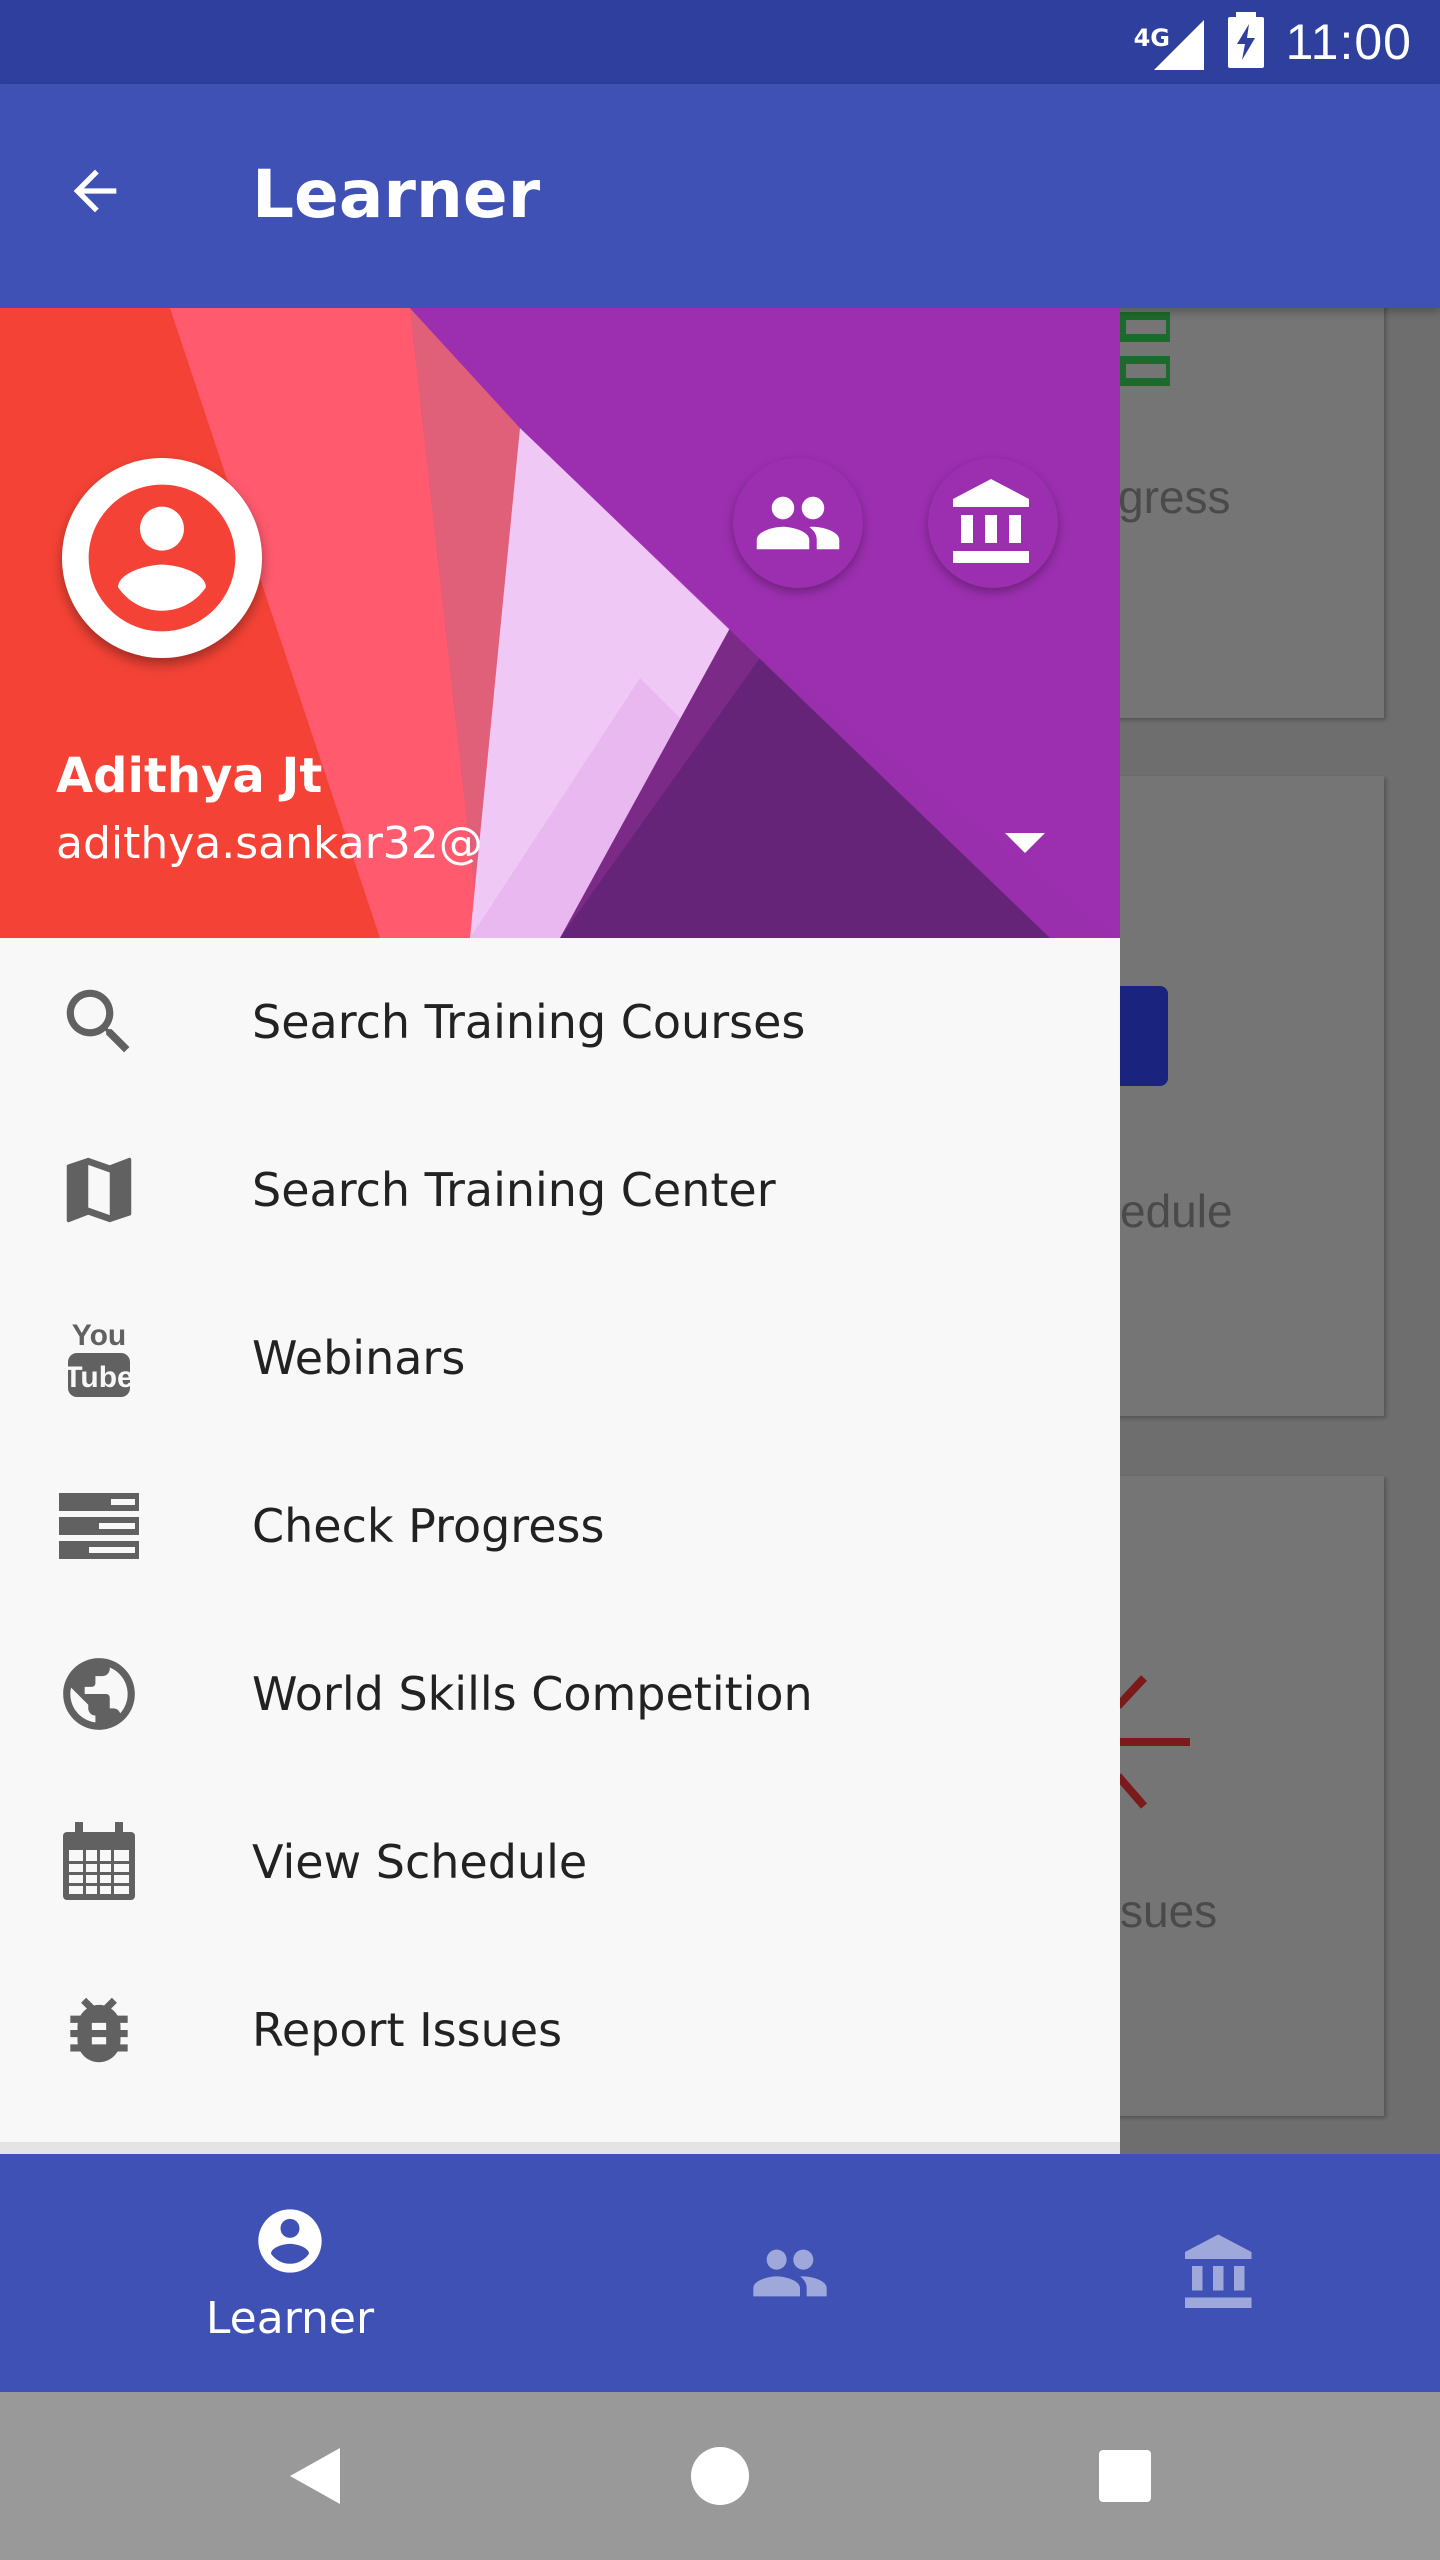 The width and height of the screenshot is (1440, 2560). I want to click on clock: 11:00, so click(1348, 42).